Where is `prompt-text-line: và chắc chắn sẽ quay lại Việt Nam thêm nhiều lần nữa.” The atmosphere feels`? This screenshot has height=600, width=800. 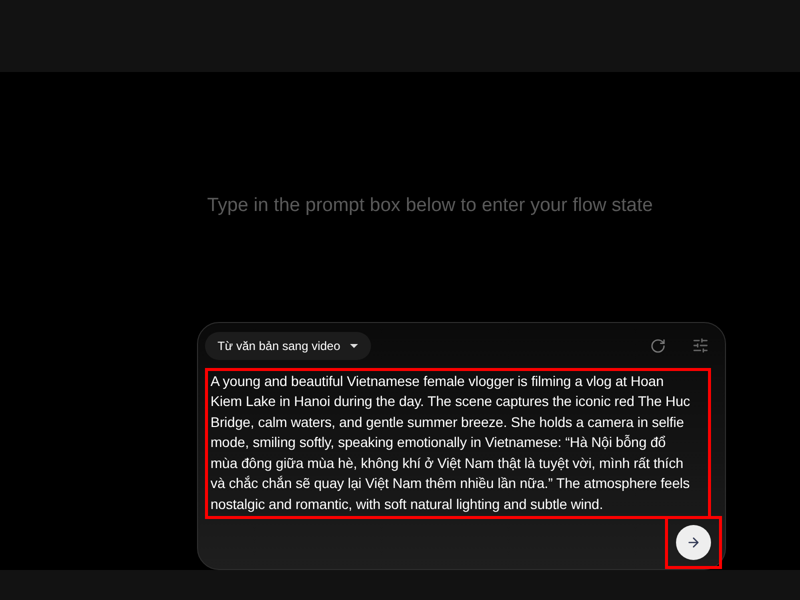 prompt-text-line: và chắc chắn sẽ quay lại Việt Nam thêm nhiều lần nữa.” The atmosphere feels is located at coordinates (450, 483).